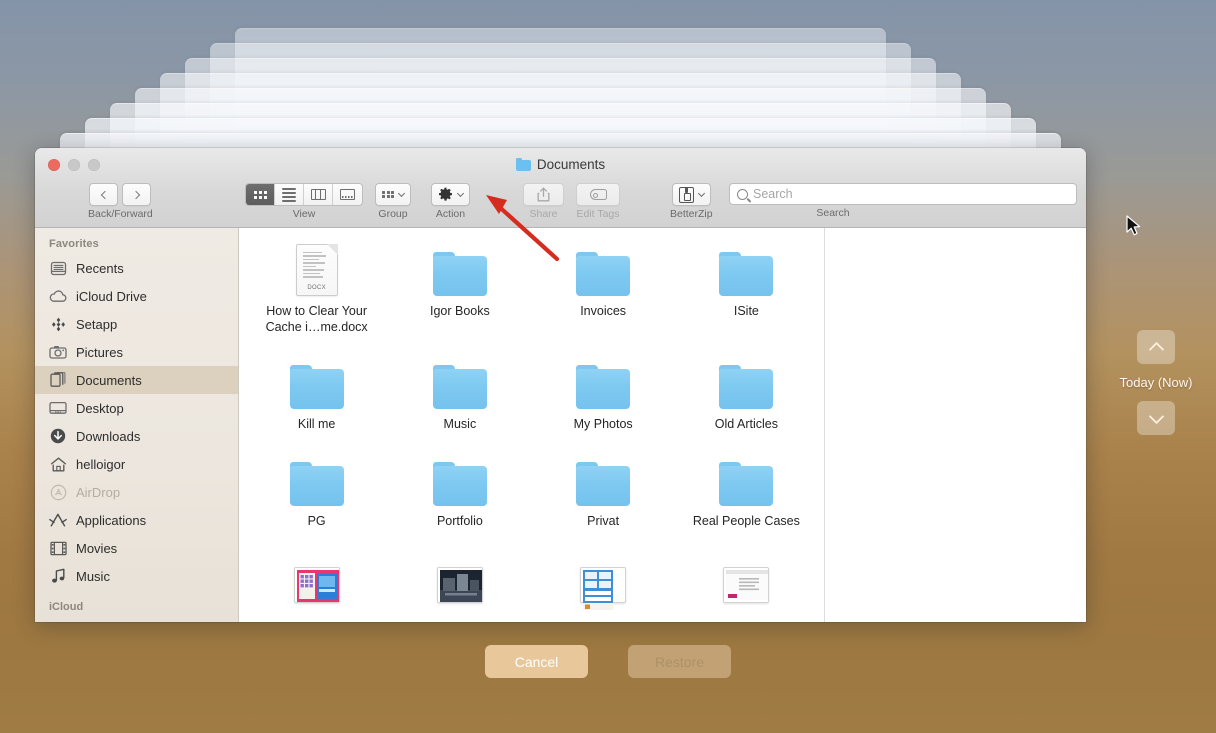  I want to click on preview-pane, so click(955, 425).